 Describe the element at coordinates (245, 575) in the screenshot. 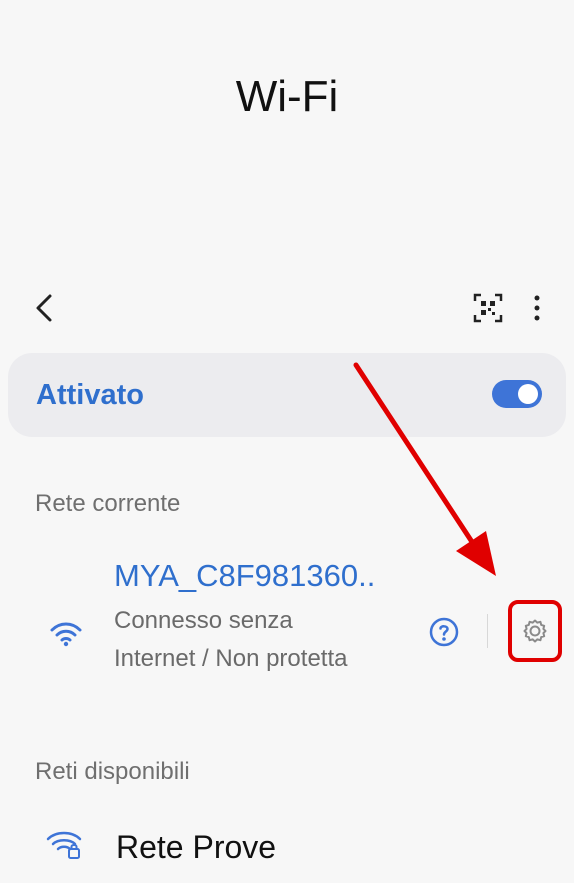

I see `current-network-name: MYA_C8F981360..` at that location.